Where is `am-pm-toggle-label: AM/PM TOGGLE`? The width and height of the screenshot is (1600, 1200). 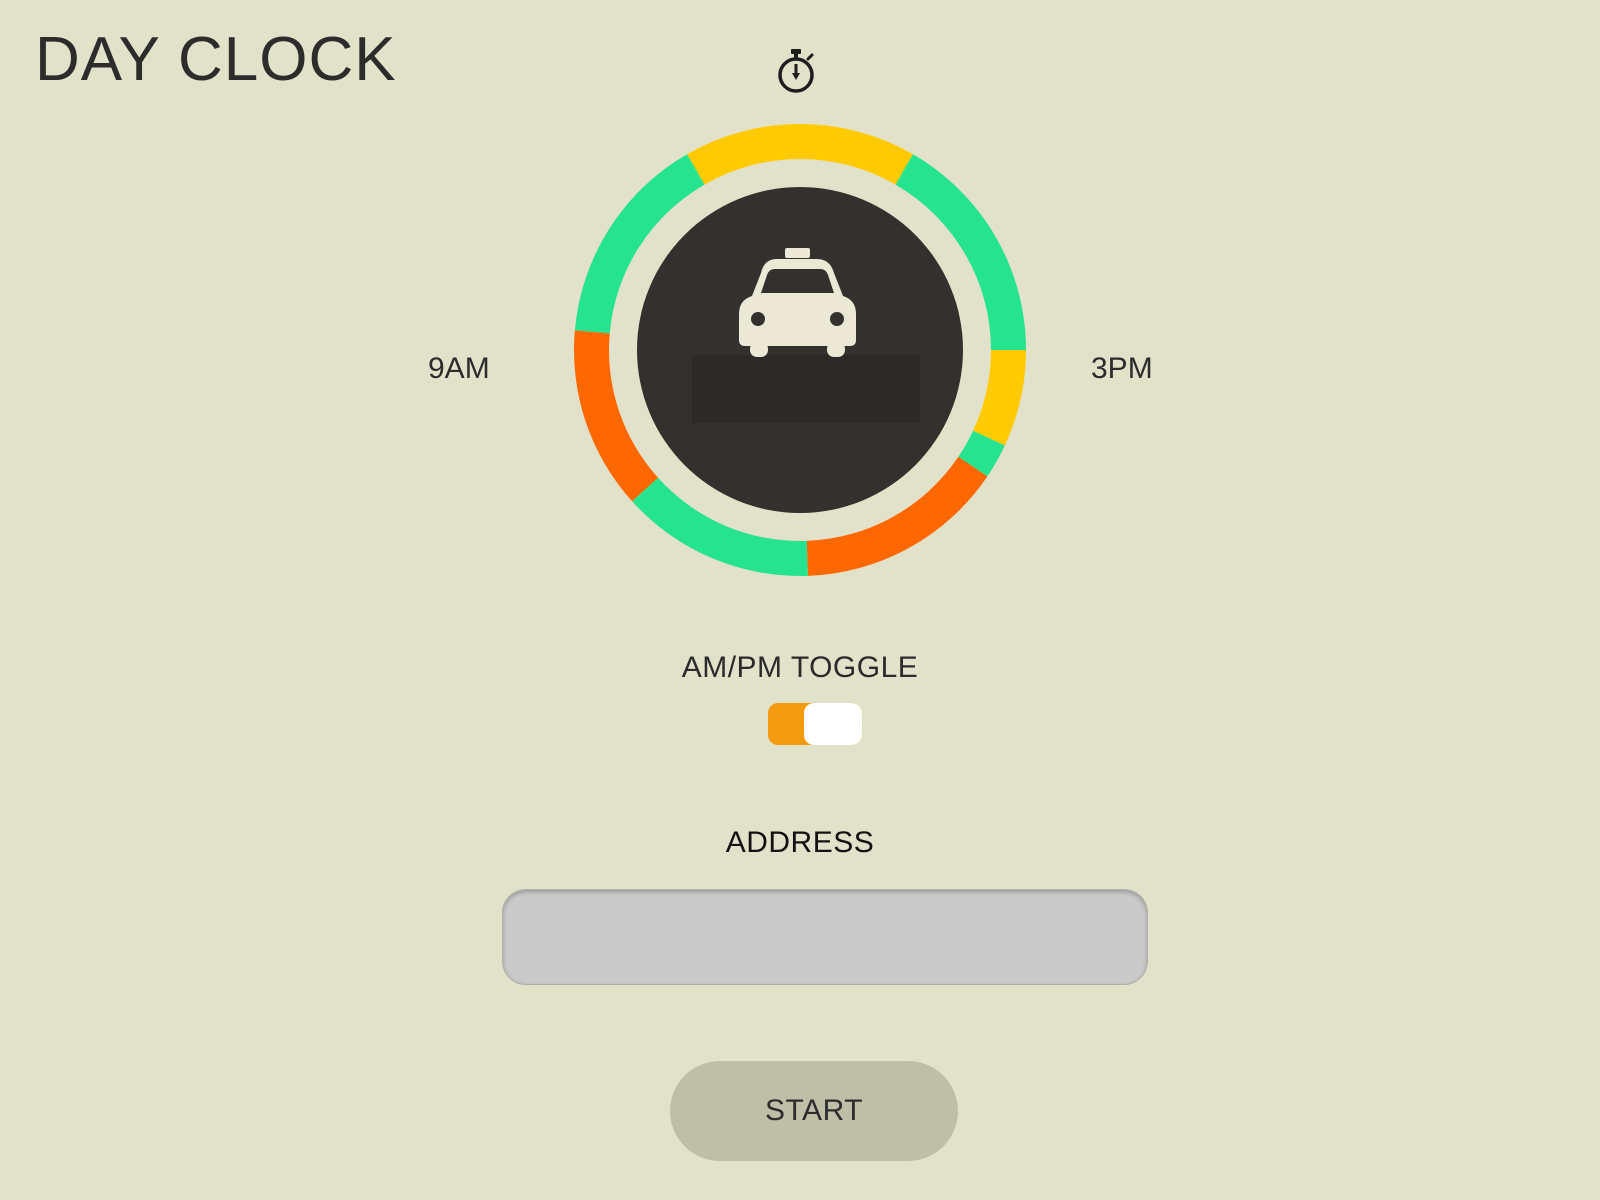 am-pm-toggle-label: AM/PM TOGGLE is located at coordinates (800, 667).